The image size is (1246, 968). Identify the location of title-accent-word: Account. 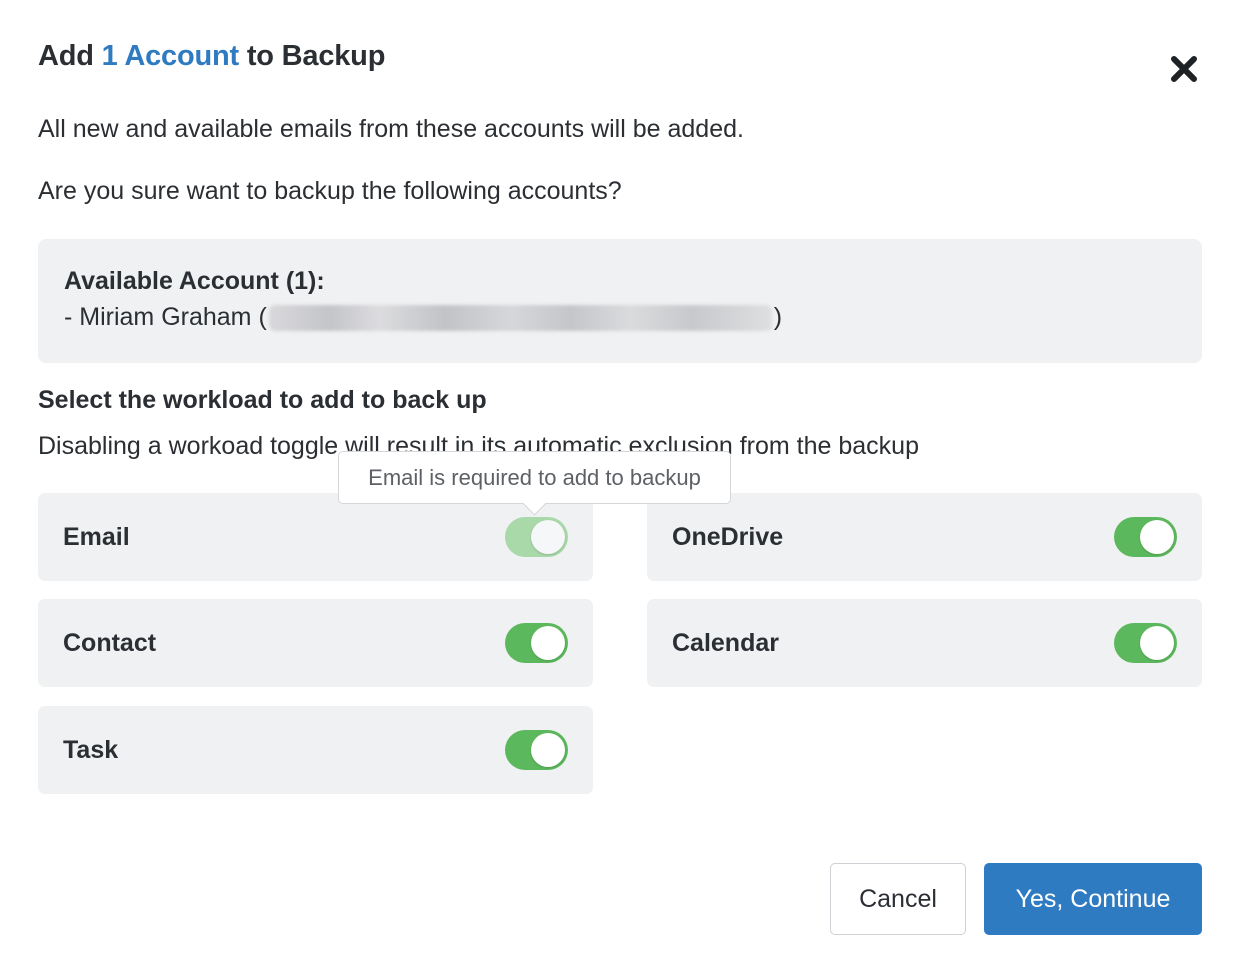
(181, 56).